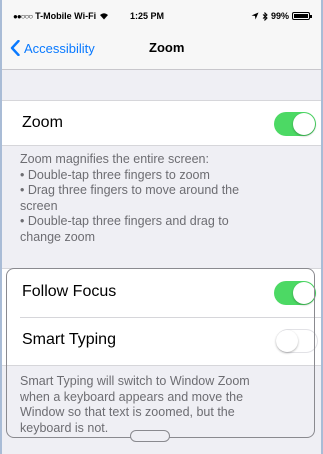 Image resolution: width=323 pixels, height=454 pixels. Describe the element at coordinates (114, 159) in the screenshot. I see `zoom-description-line: Zoom magnifies the entire screen:` at that location.